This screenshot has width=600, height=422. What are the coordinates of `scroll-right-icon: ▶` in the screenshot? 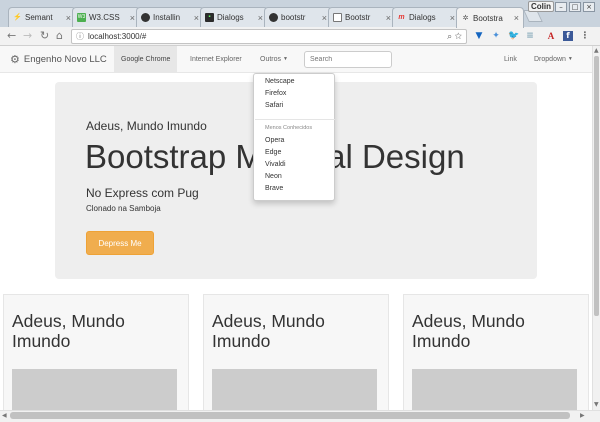 It's located at (582, 416).